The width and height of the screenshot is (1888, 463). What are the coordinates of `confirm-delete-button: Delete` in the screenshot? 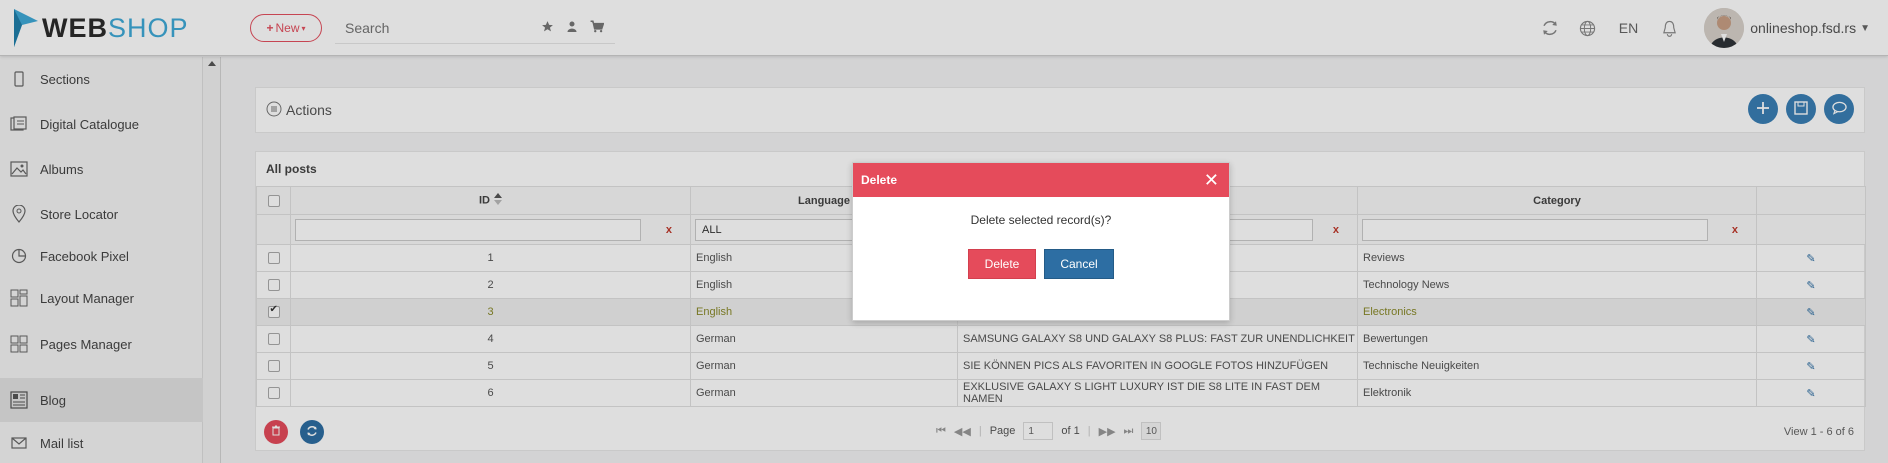 It's located at (1002, 264).